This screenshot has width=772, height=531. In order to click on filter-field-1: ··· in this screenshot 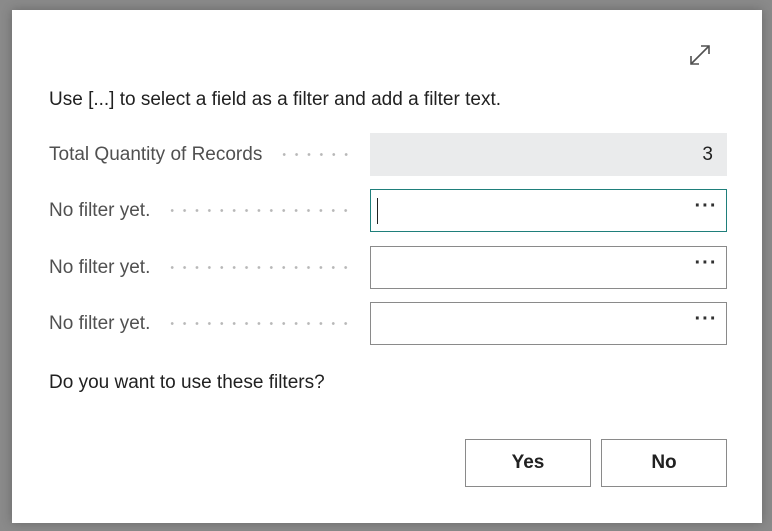, I will do `click(548, 210)`.